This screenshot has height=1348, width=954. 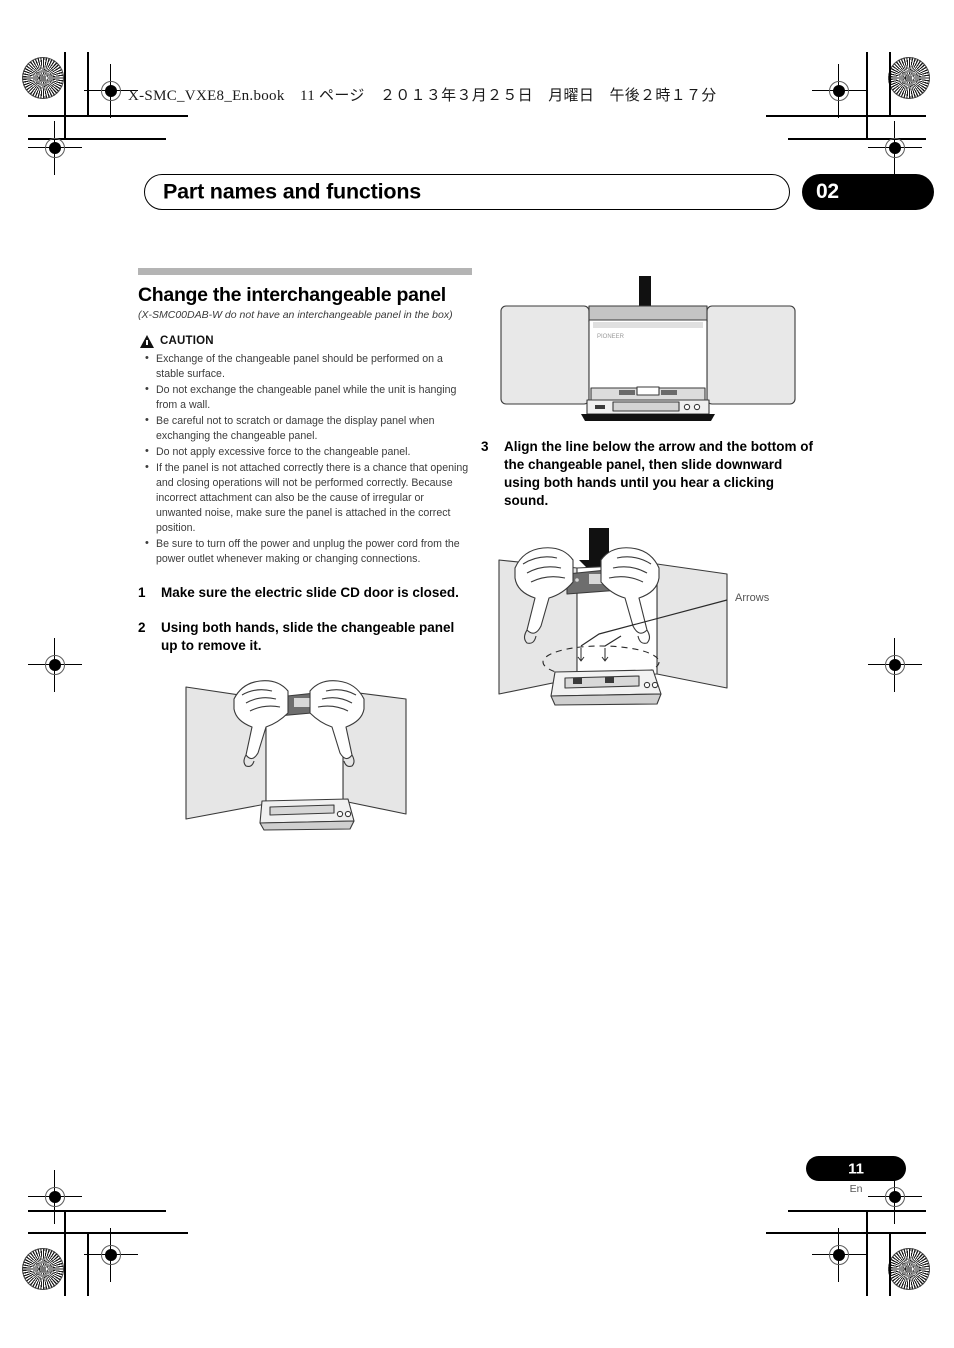 I want to click on star-target-top-right, so click(x=909, y=78).